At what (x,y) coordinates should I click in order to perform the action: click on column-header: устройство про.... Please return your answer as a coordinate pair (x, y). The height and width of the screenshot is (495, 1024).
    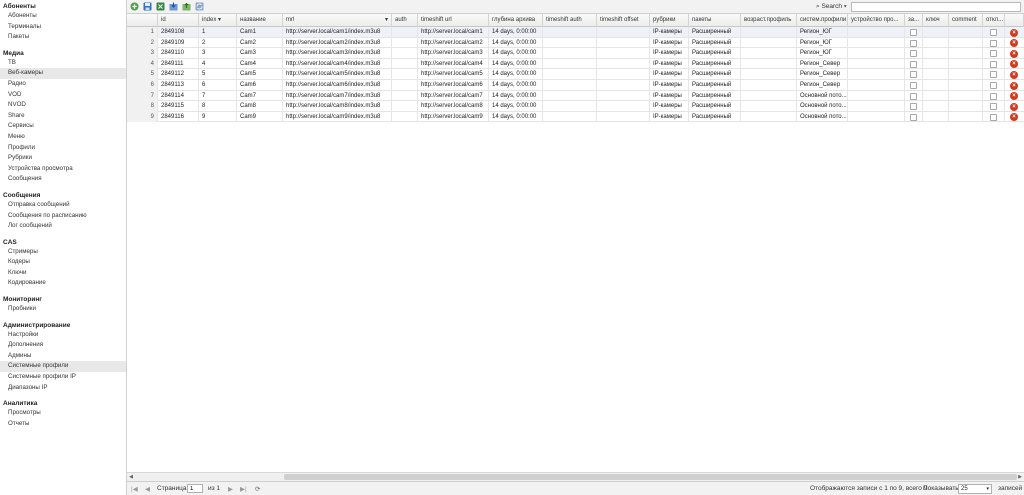
    Looking at the image, I should click on (876, 20).